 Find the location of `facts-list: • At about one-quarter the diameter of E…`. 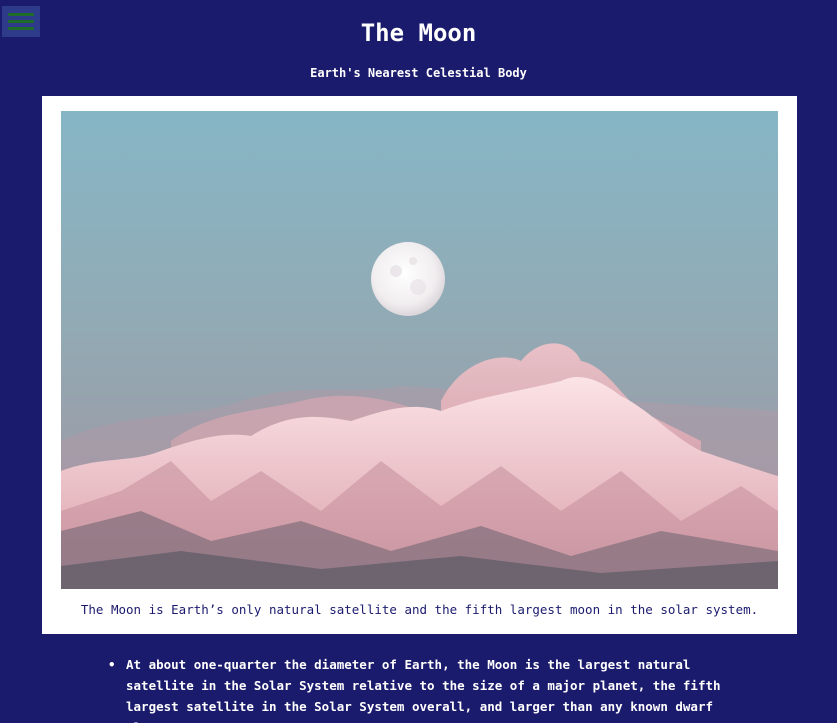

facts-list: • At about one-quarter the diameter of E… is located at coordinates (433, 688).